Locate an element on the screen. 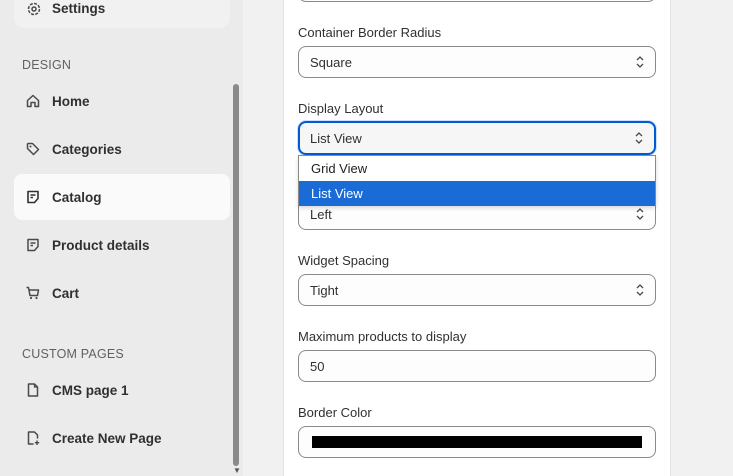 This screenshot has width=733, height=476. sidebar-item-label: CMS page 1 is located at coordinates (90, 390).